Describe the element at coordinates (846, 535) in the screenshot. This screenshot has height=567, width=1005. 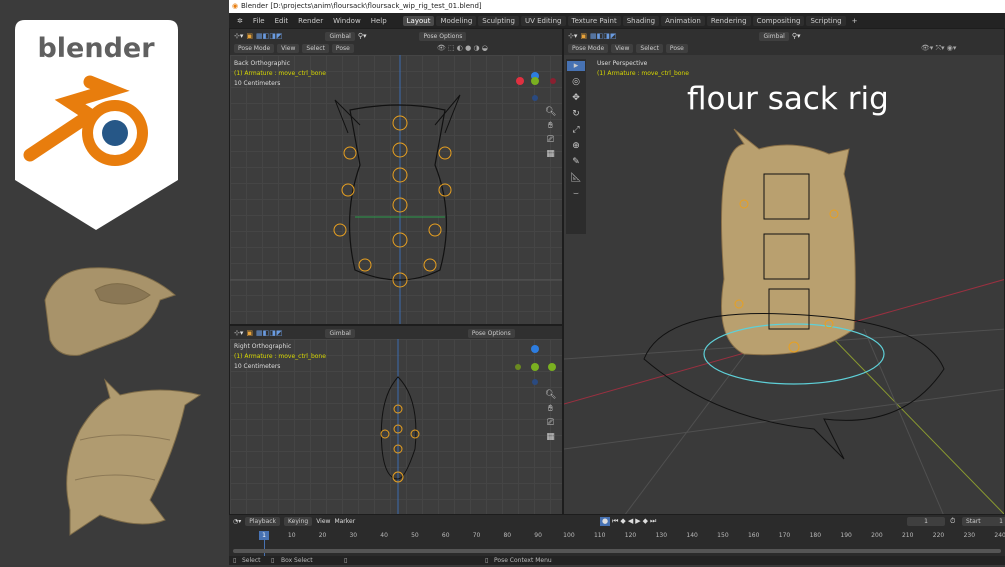
I see `frame-tick: 190` at that location.